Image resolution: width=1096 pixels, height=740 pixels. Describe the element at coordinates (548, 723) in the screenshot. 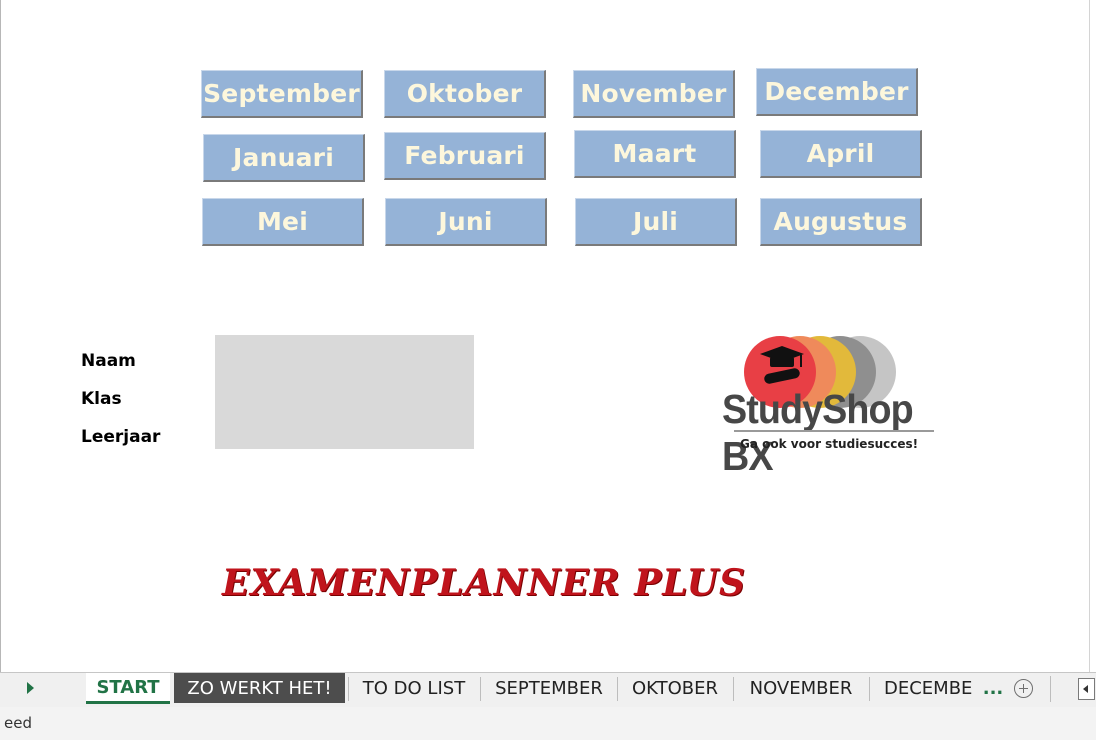

I see `status-bar: eed` at that location.